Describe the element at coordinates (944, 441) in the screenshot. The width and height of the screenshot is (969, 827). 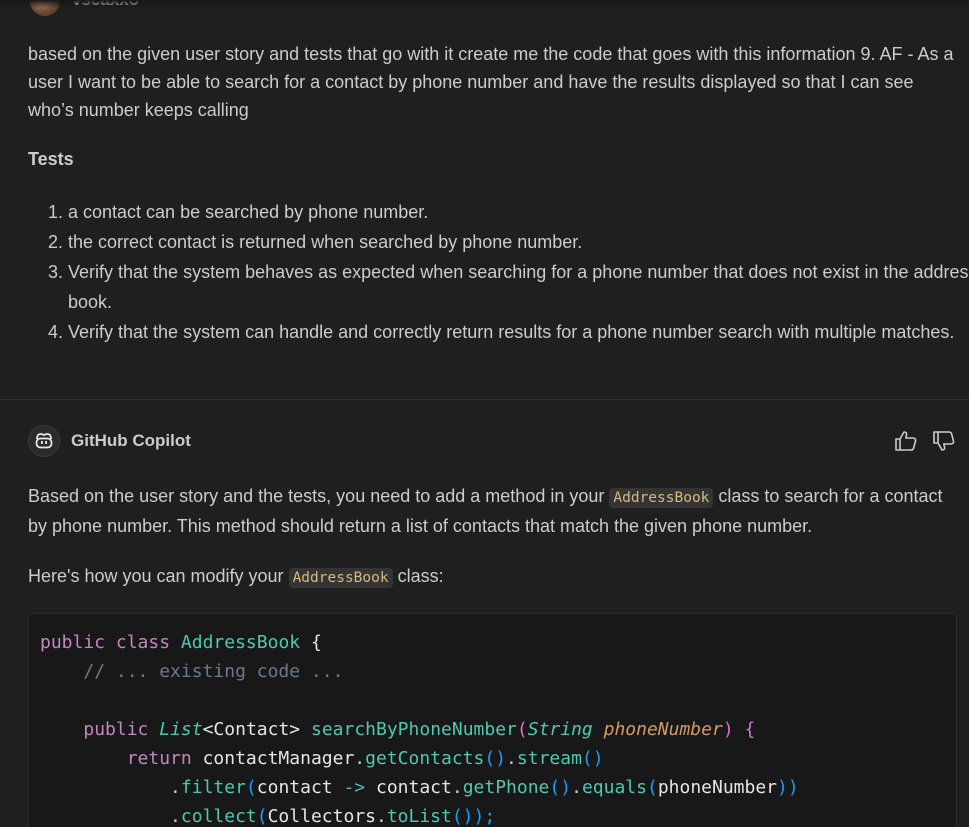
I see `thumbs-down-icon` at that location.